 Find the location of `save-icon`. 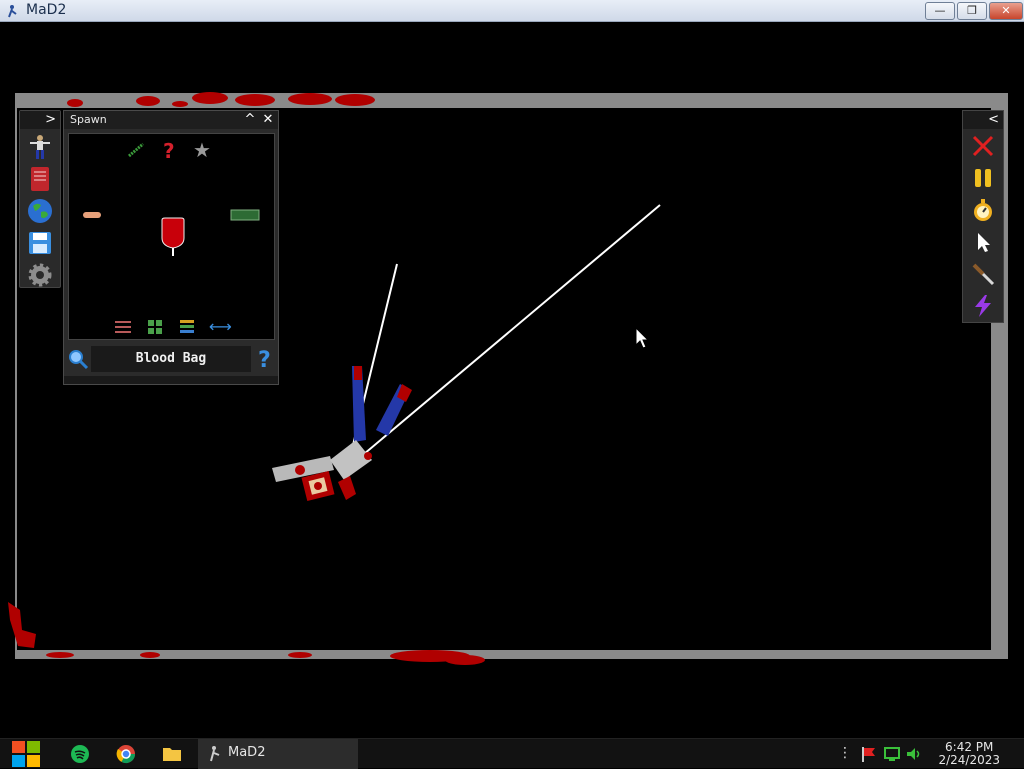

save-icon is located at coordinates (40, 243).